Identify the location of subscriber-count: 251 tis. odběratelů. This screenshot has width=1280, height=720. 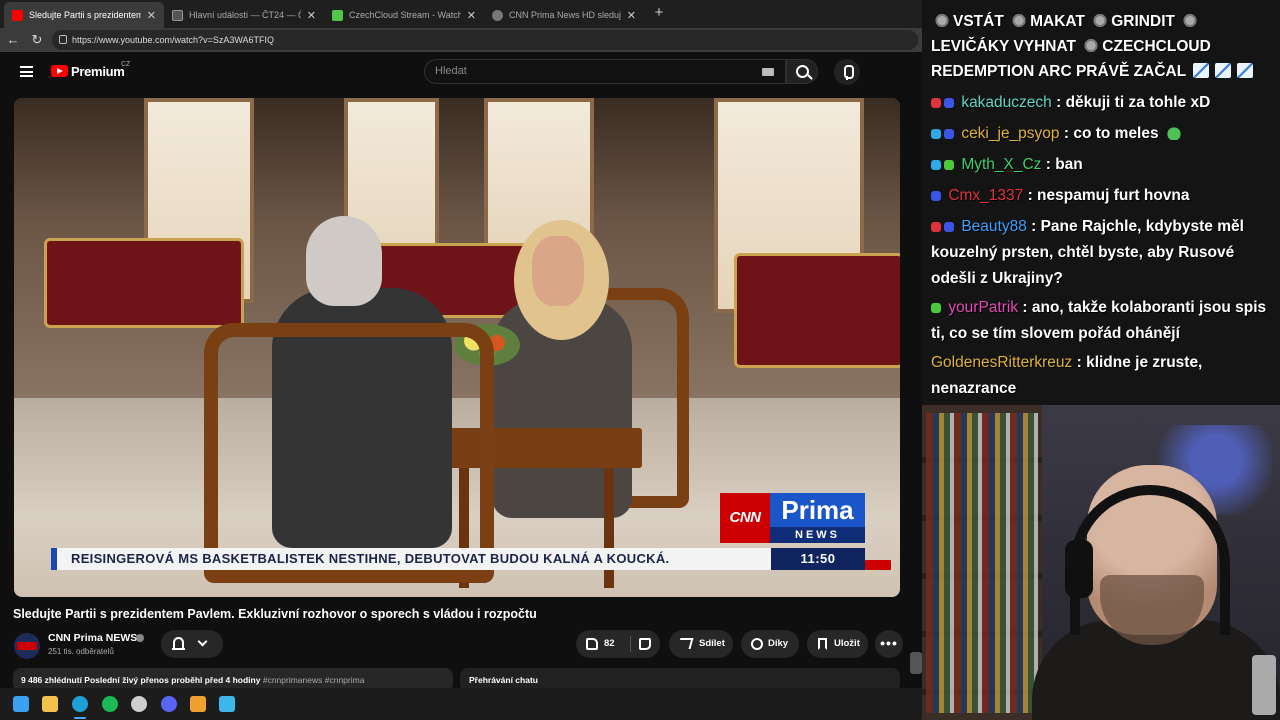
(81, 651).